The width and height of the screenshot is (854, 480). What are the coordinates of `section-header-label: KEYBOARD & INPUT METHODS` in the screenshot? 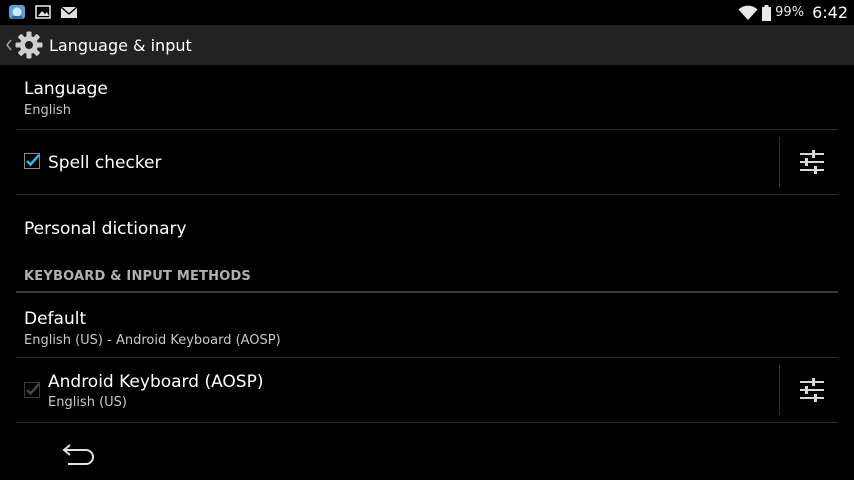 It's located at (137, 276).